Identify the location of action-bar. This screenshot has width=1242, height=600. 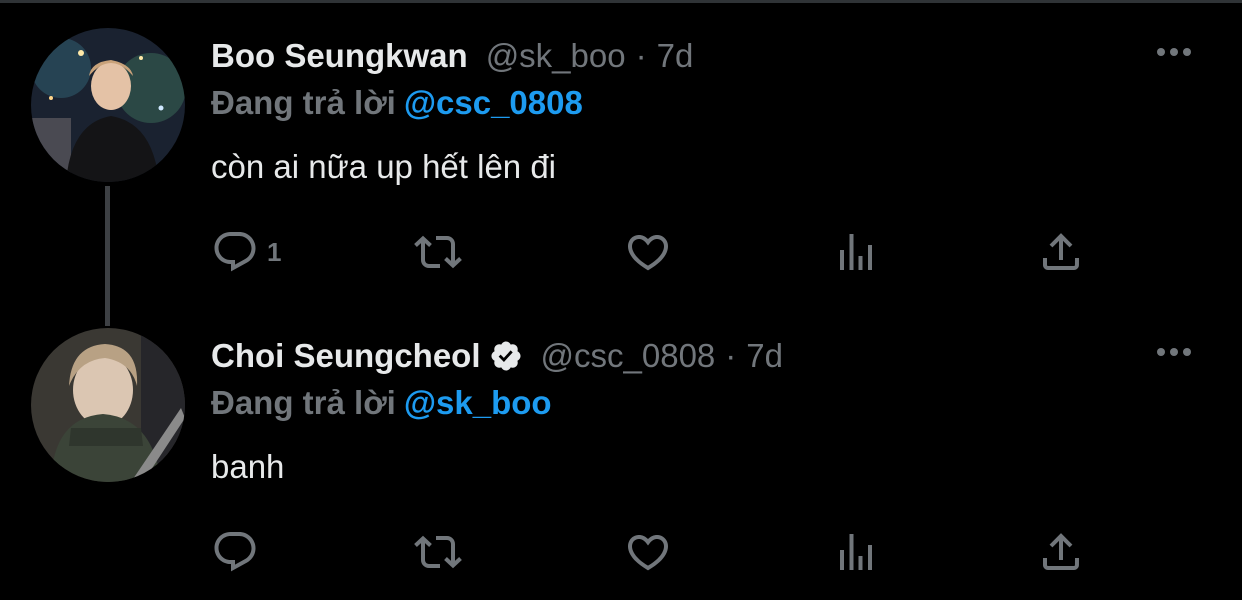
(661, 552).